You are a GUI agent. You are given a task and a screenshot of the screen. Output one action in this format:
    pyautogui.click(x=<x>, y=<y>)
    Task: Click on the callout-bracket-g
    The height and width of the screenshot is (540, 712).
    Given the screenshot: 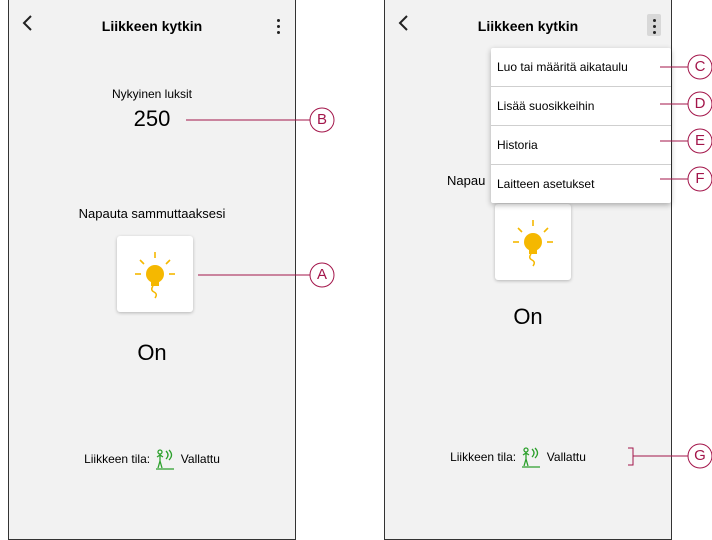 What is the action you would take?
    pyautogui.click(x=631, y=456)
    